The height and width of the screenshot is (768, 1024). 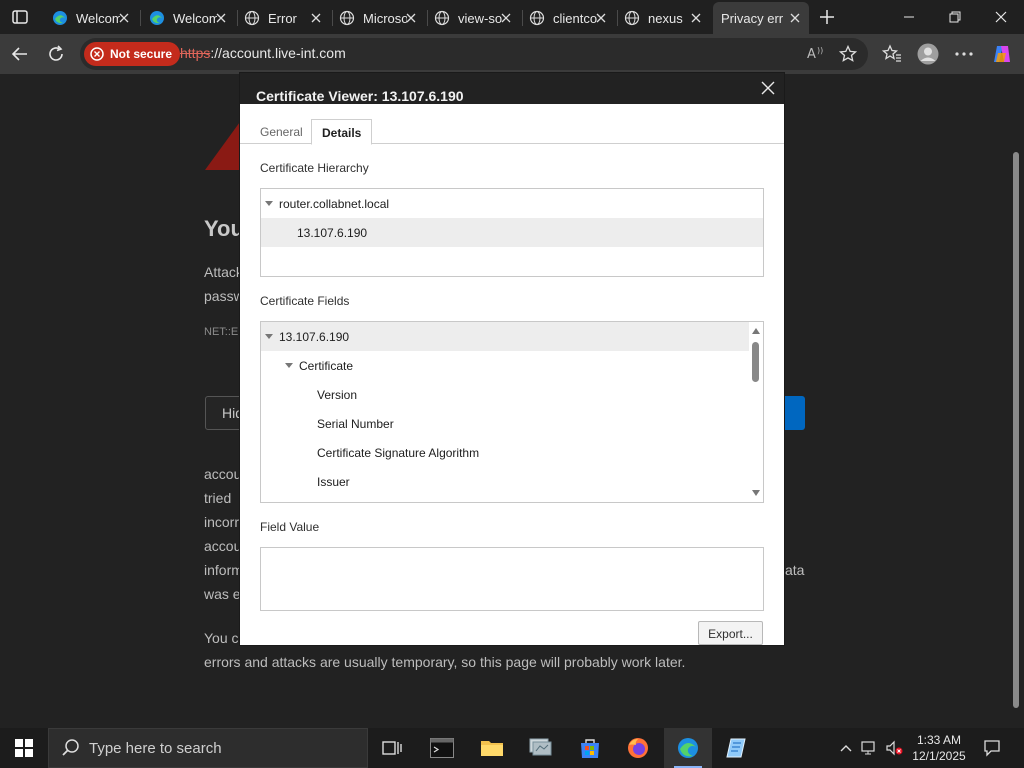 What do you see at coordinates (512, 579) in the screenshot?
I see `field-value-box` at bounding box center [512, 579].